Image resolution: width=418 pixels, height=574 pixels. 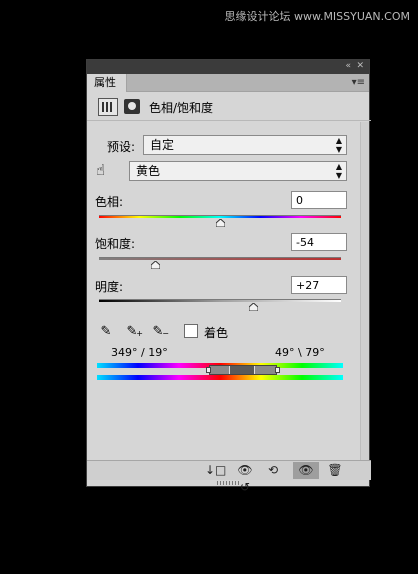 What do you see at coordinates (191, 331) in the screenshot?
I see `colorize-checkbox` at bounding box center [191, 331].